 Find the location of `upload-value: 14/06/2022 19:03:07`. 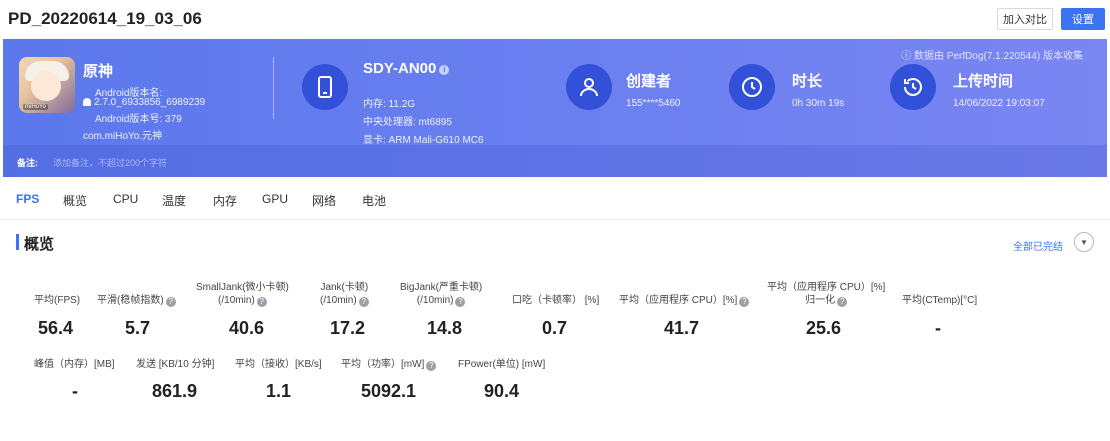

upload-value: 14/06/2022 19:03:07 is located at coordinates (999, 103).